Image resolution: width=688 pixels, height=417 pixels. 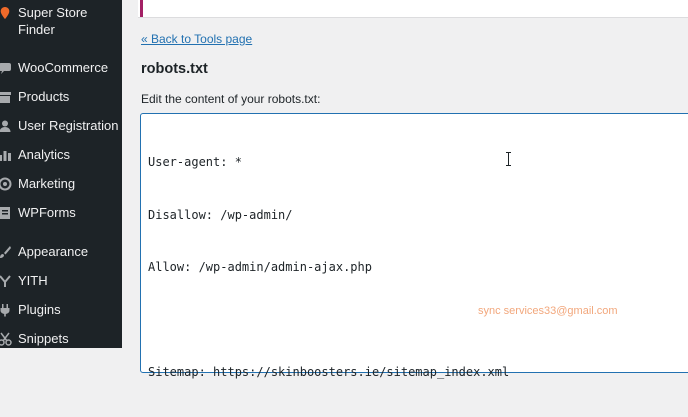 I want to click on menu-woocommerce: WooCommerce, so click(x=61, y=67).